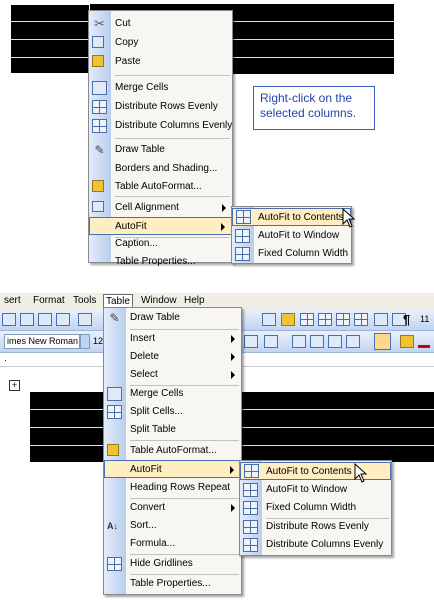 This screenshot has height=600, width=434. What do you see at coordinates (12, 301) in the screenshot?
I see `menubar-insert: sert` at bounding box center [12, 301].